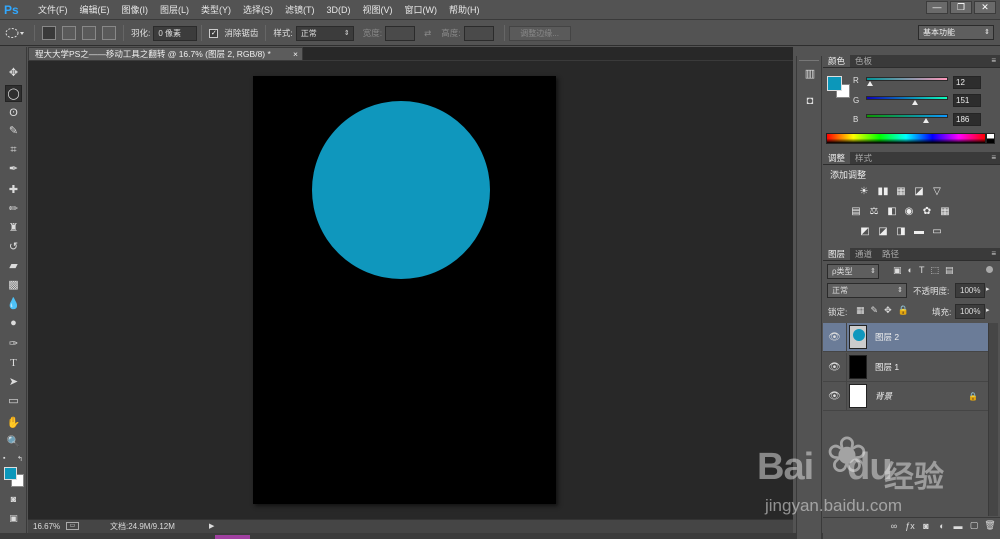 The image size is (1000, 539). What do you see at coordinates (834, 83) in the screenshot?
I see `color-foreground-swatch` at bounding box center [834, 83].